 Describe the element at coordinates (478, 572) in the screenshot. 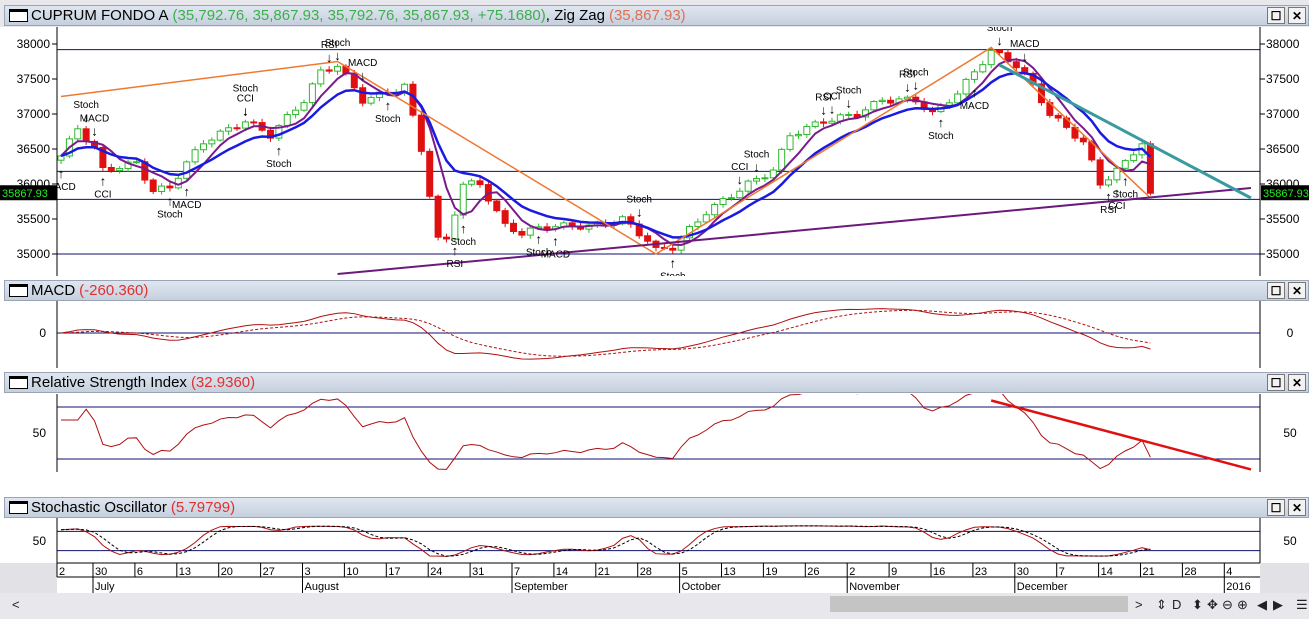

I see `x-tick-label: 31` at that location.